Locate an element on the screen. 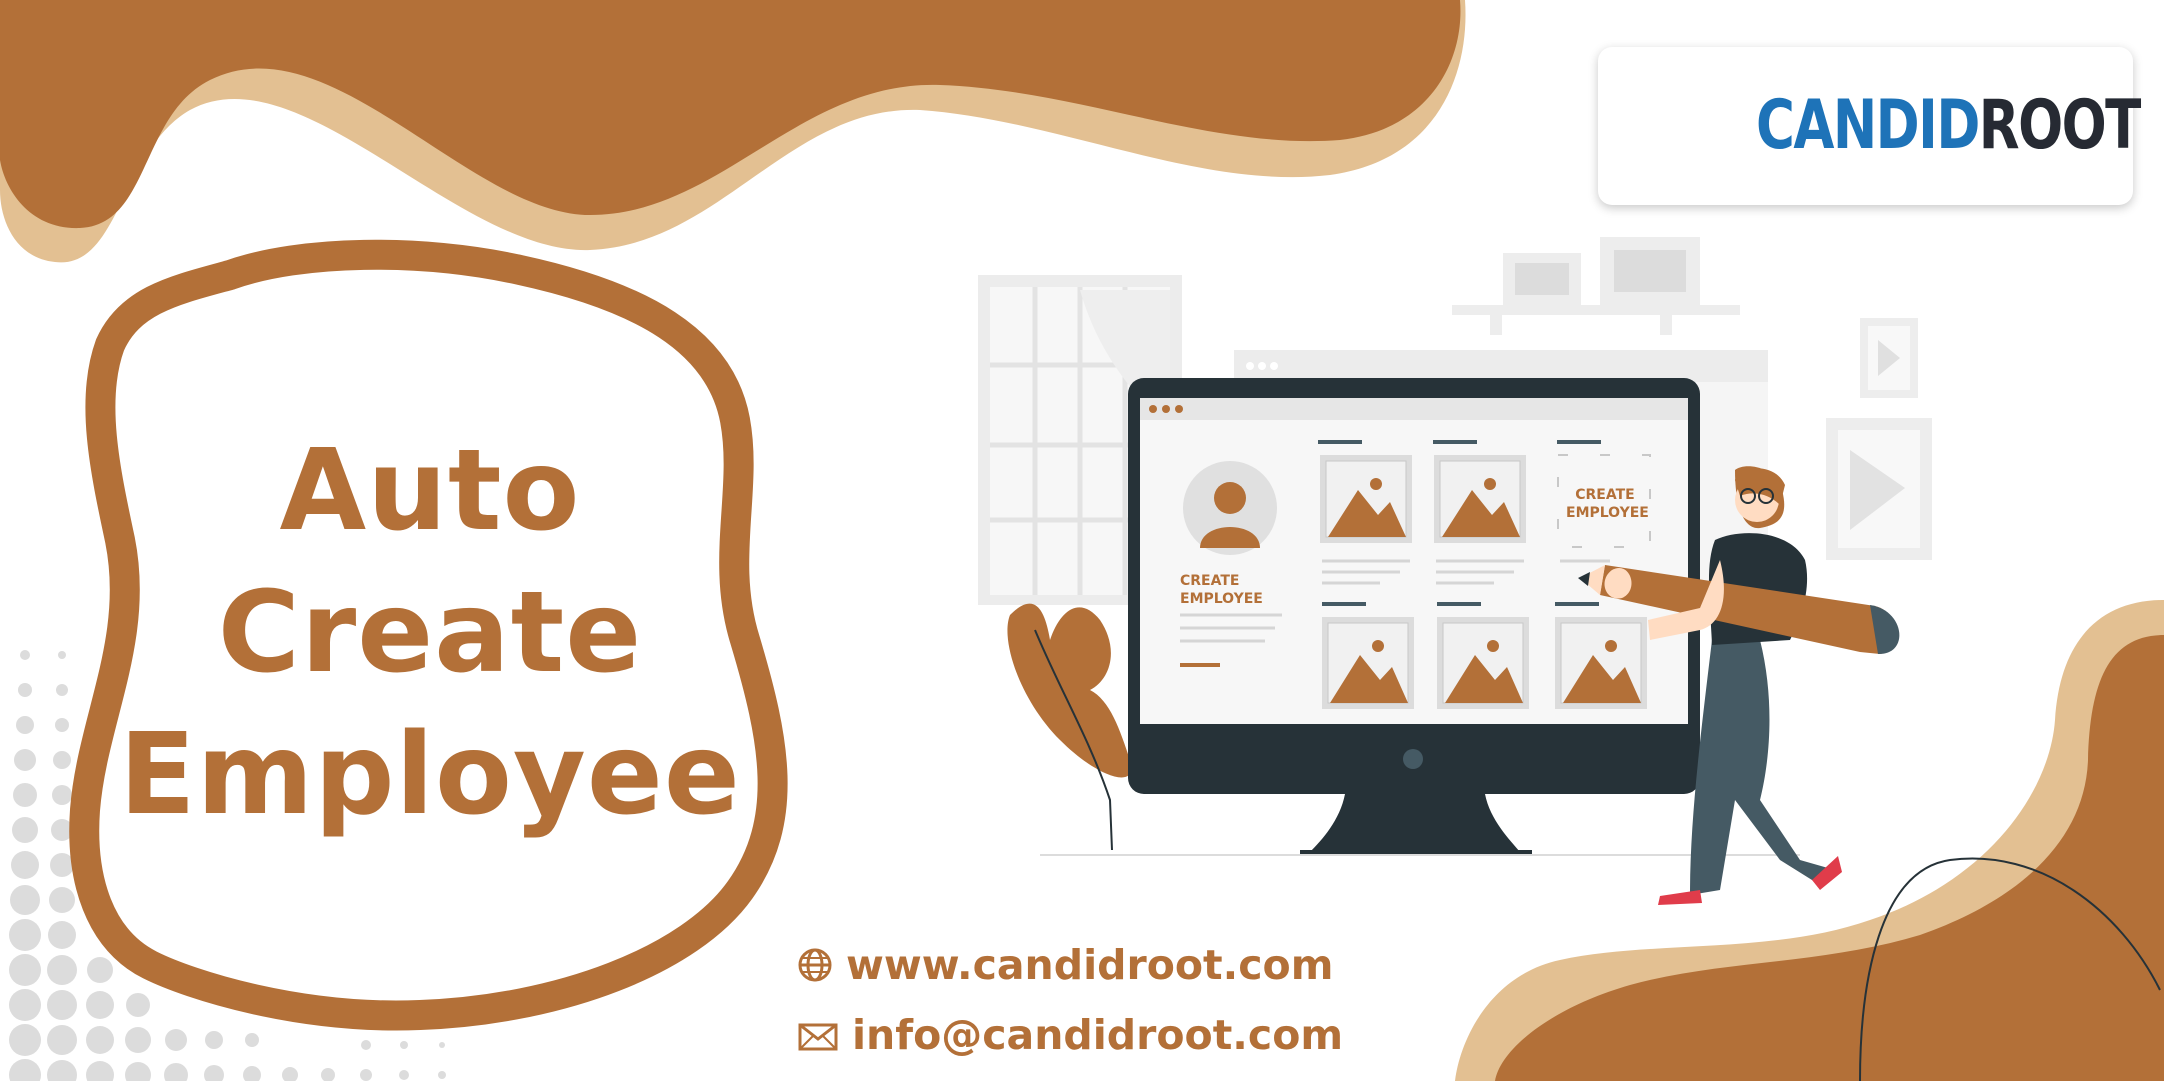  headline-line-3: Employee is located at coordinates (430, 775).